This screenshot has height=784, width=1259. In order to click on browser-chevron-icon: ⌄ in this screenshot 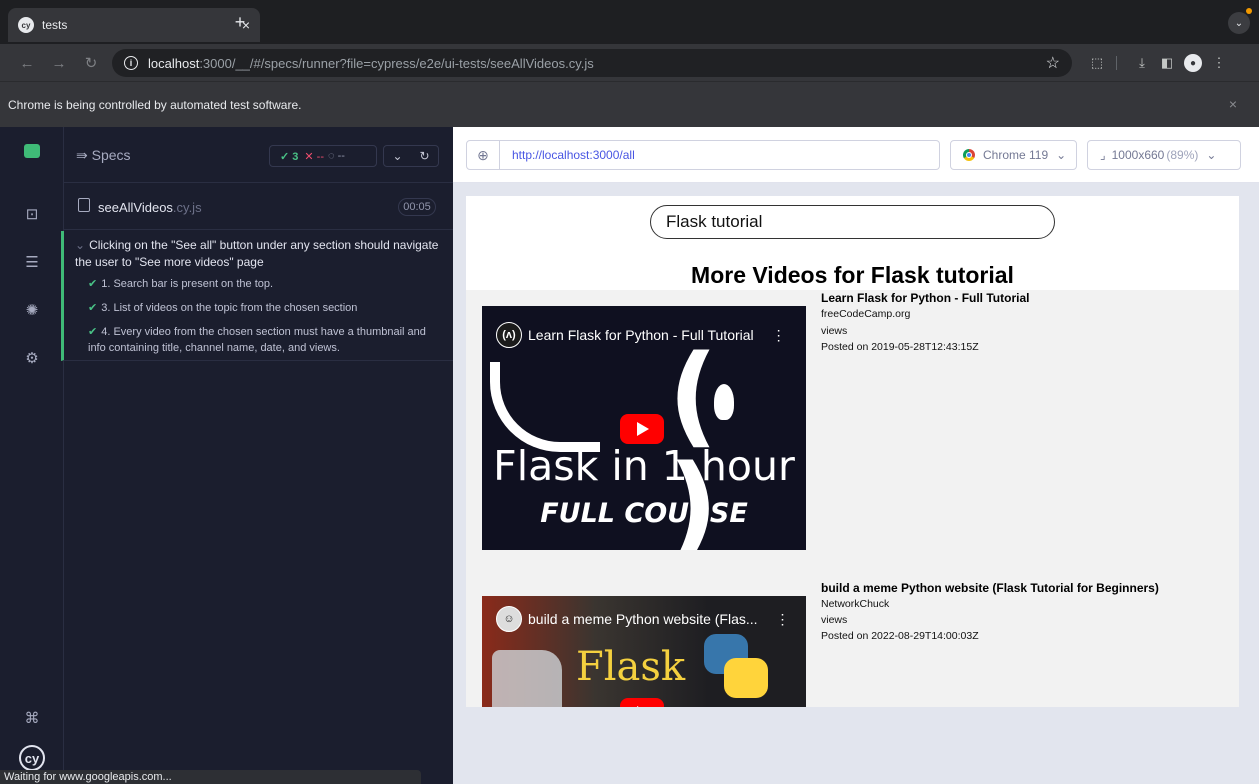, I will do `click(1061, 155)`.